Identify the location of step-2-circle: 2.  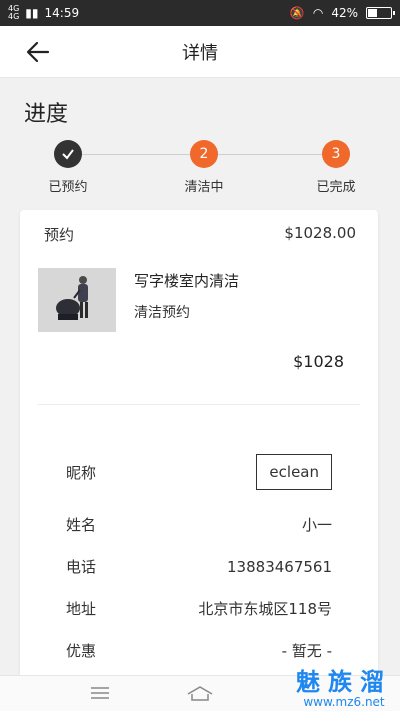
(204, 154).